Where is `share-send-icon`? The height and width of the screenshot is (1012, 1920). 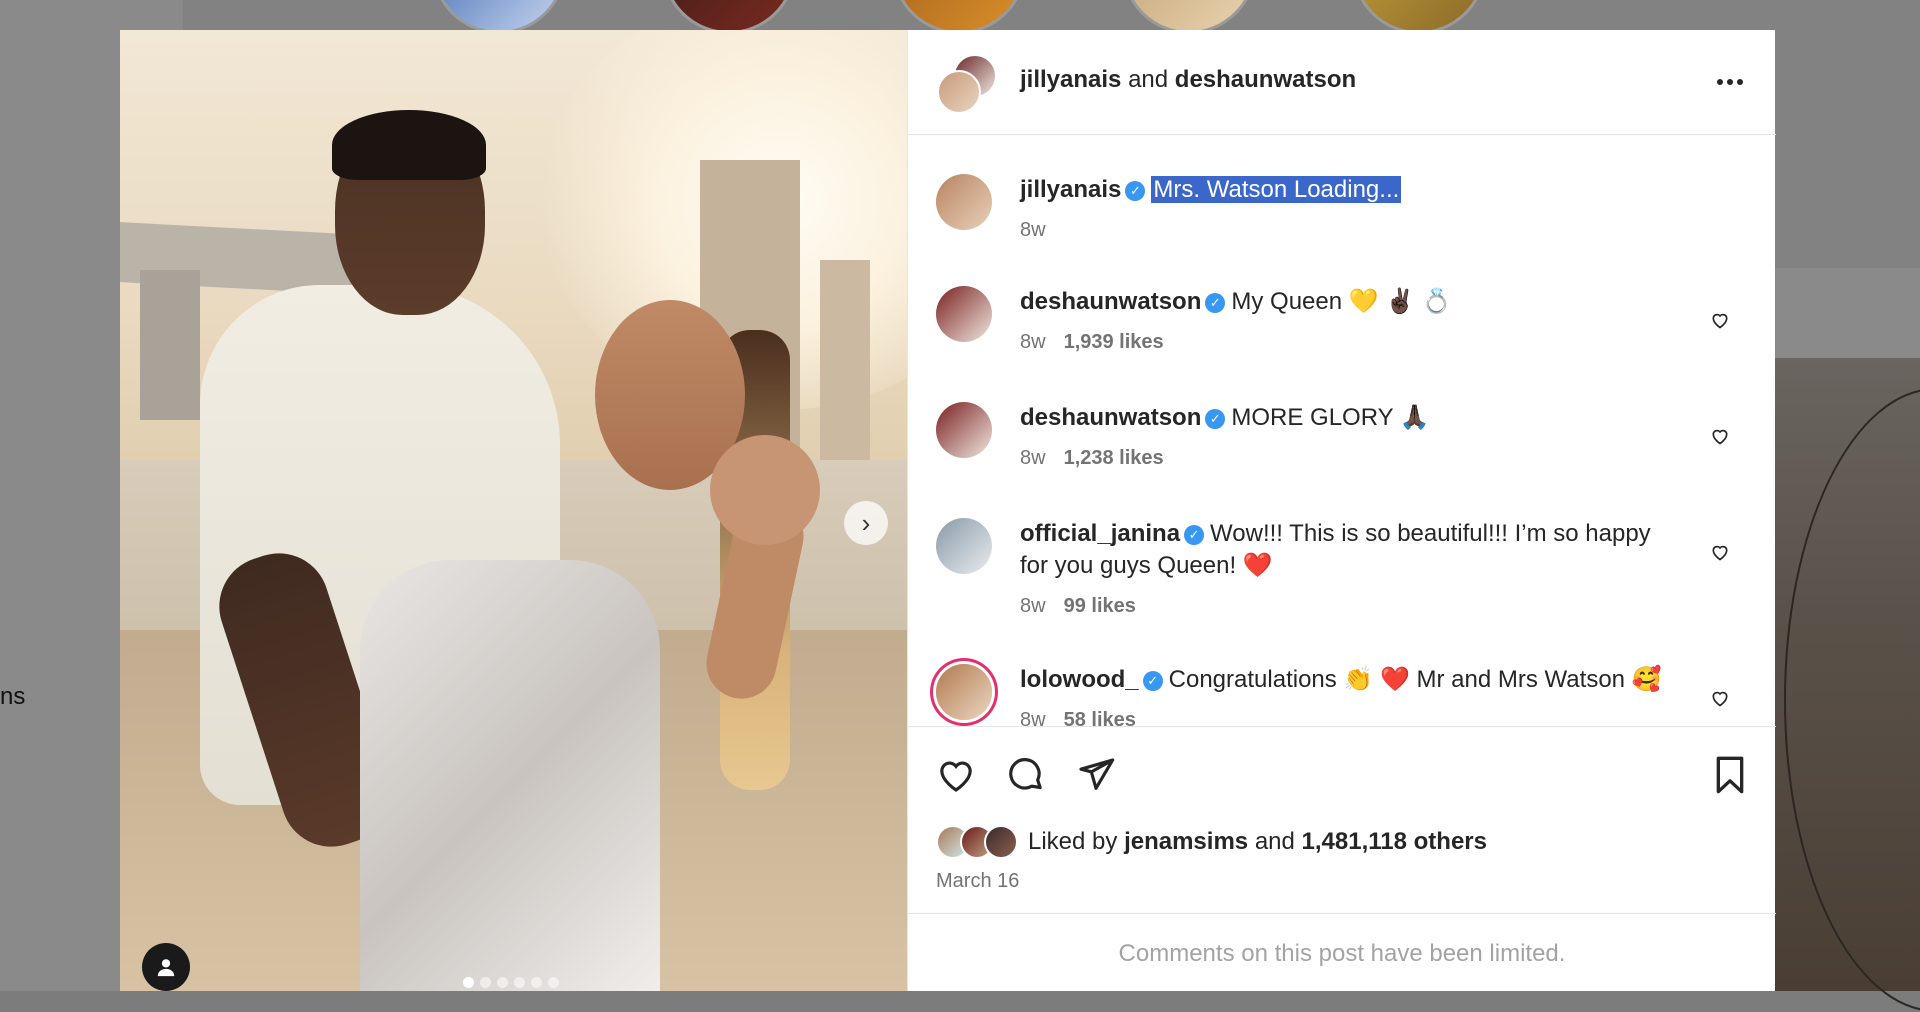
share-send-icon is located at coordinates (1096, 775).